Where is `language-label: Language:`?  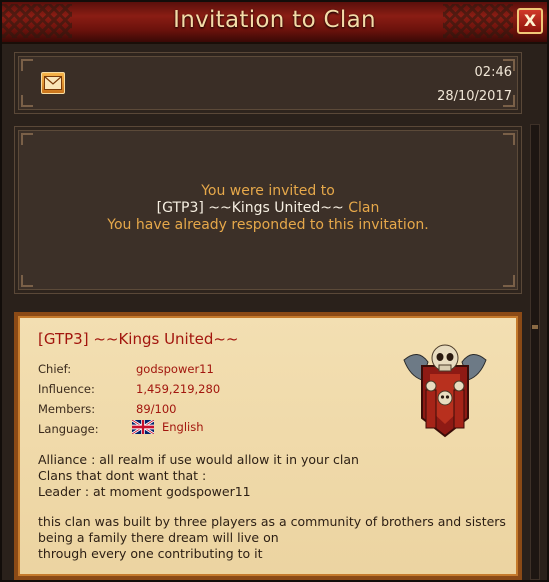 language-label: Language: is located at coordinates (68, 429).